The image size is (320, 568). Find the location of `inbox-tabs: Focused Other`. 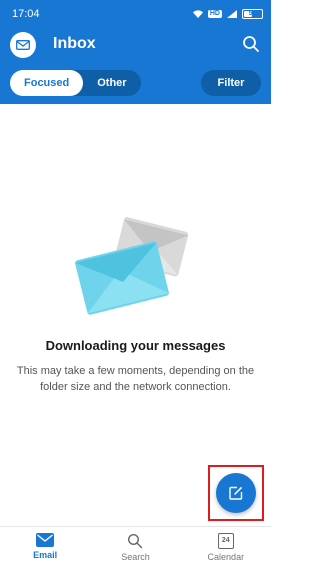

inbox-tabs: Focused Other is located at coordinates (75, 83).